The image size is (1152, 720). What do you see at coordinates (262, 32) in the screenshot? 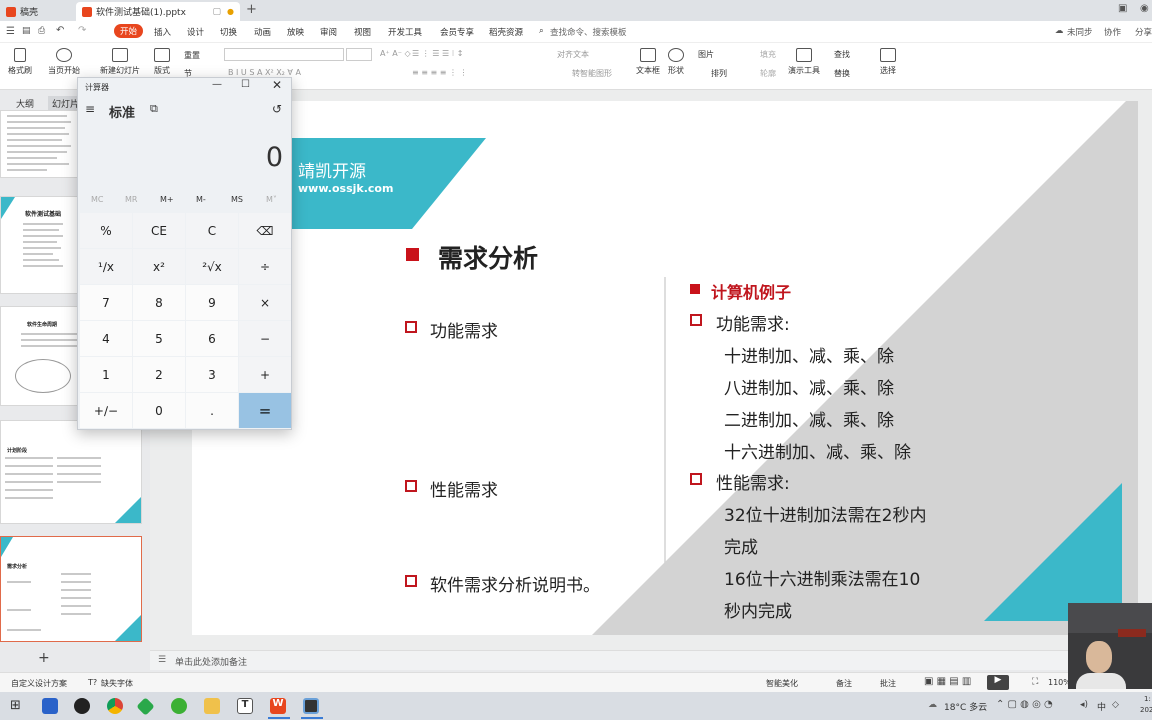
I see `menu-animation: 动画` at bounding box center [262, 32].